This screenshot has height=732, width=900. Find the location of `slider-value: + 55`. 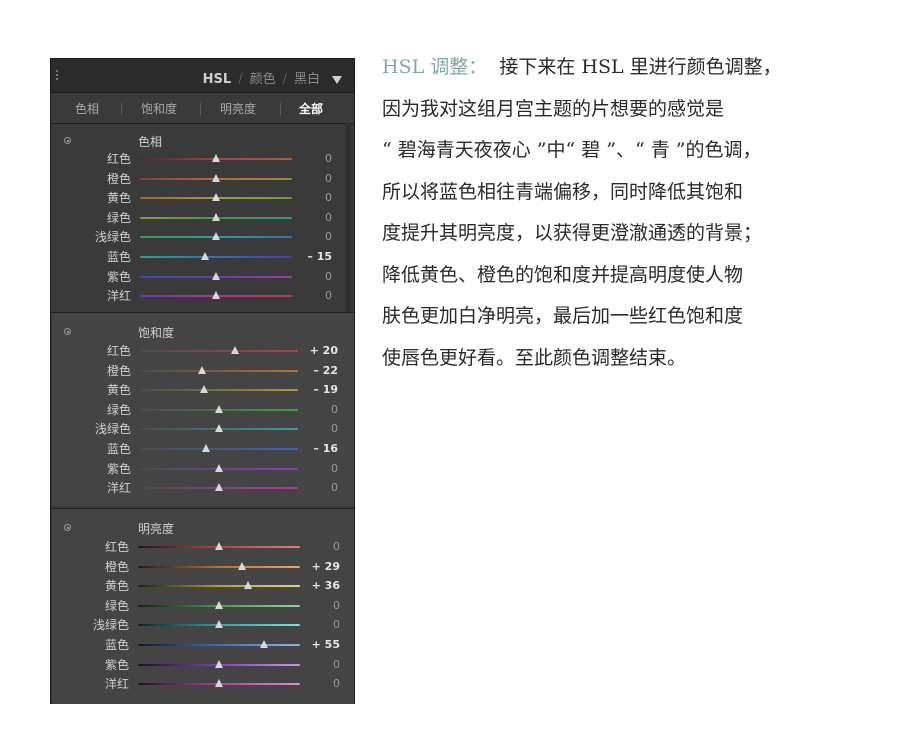

slider-value: + 55 is located at coordinates (320, 645).